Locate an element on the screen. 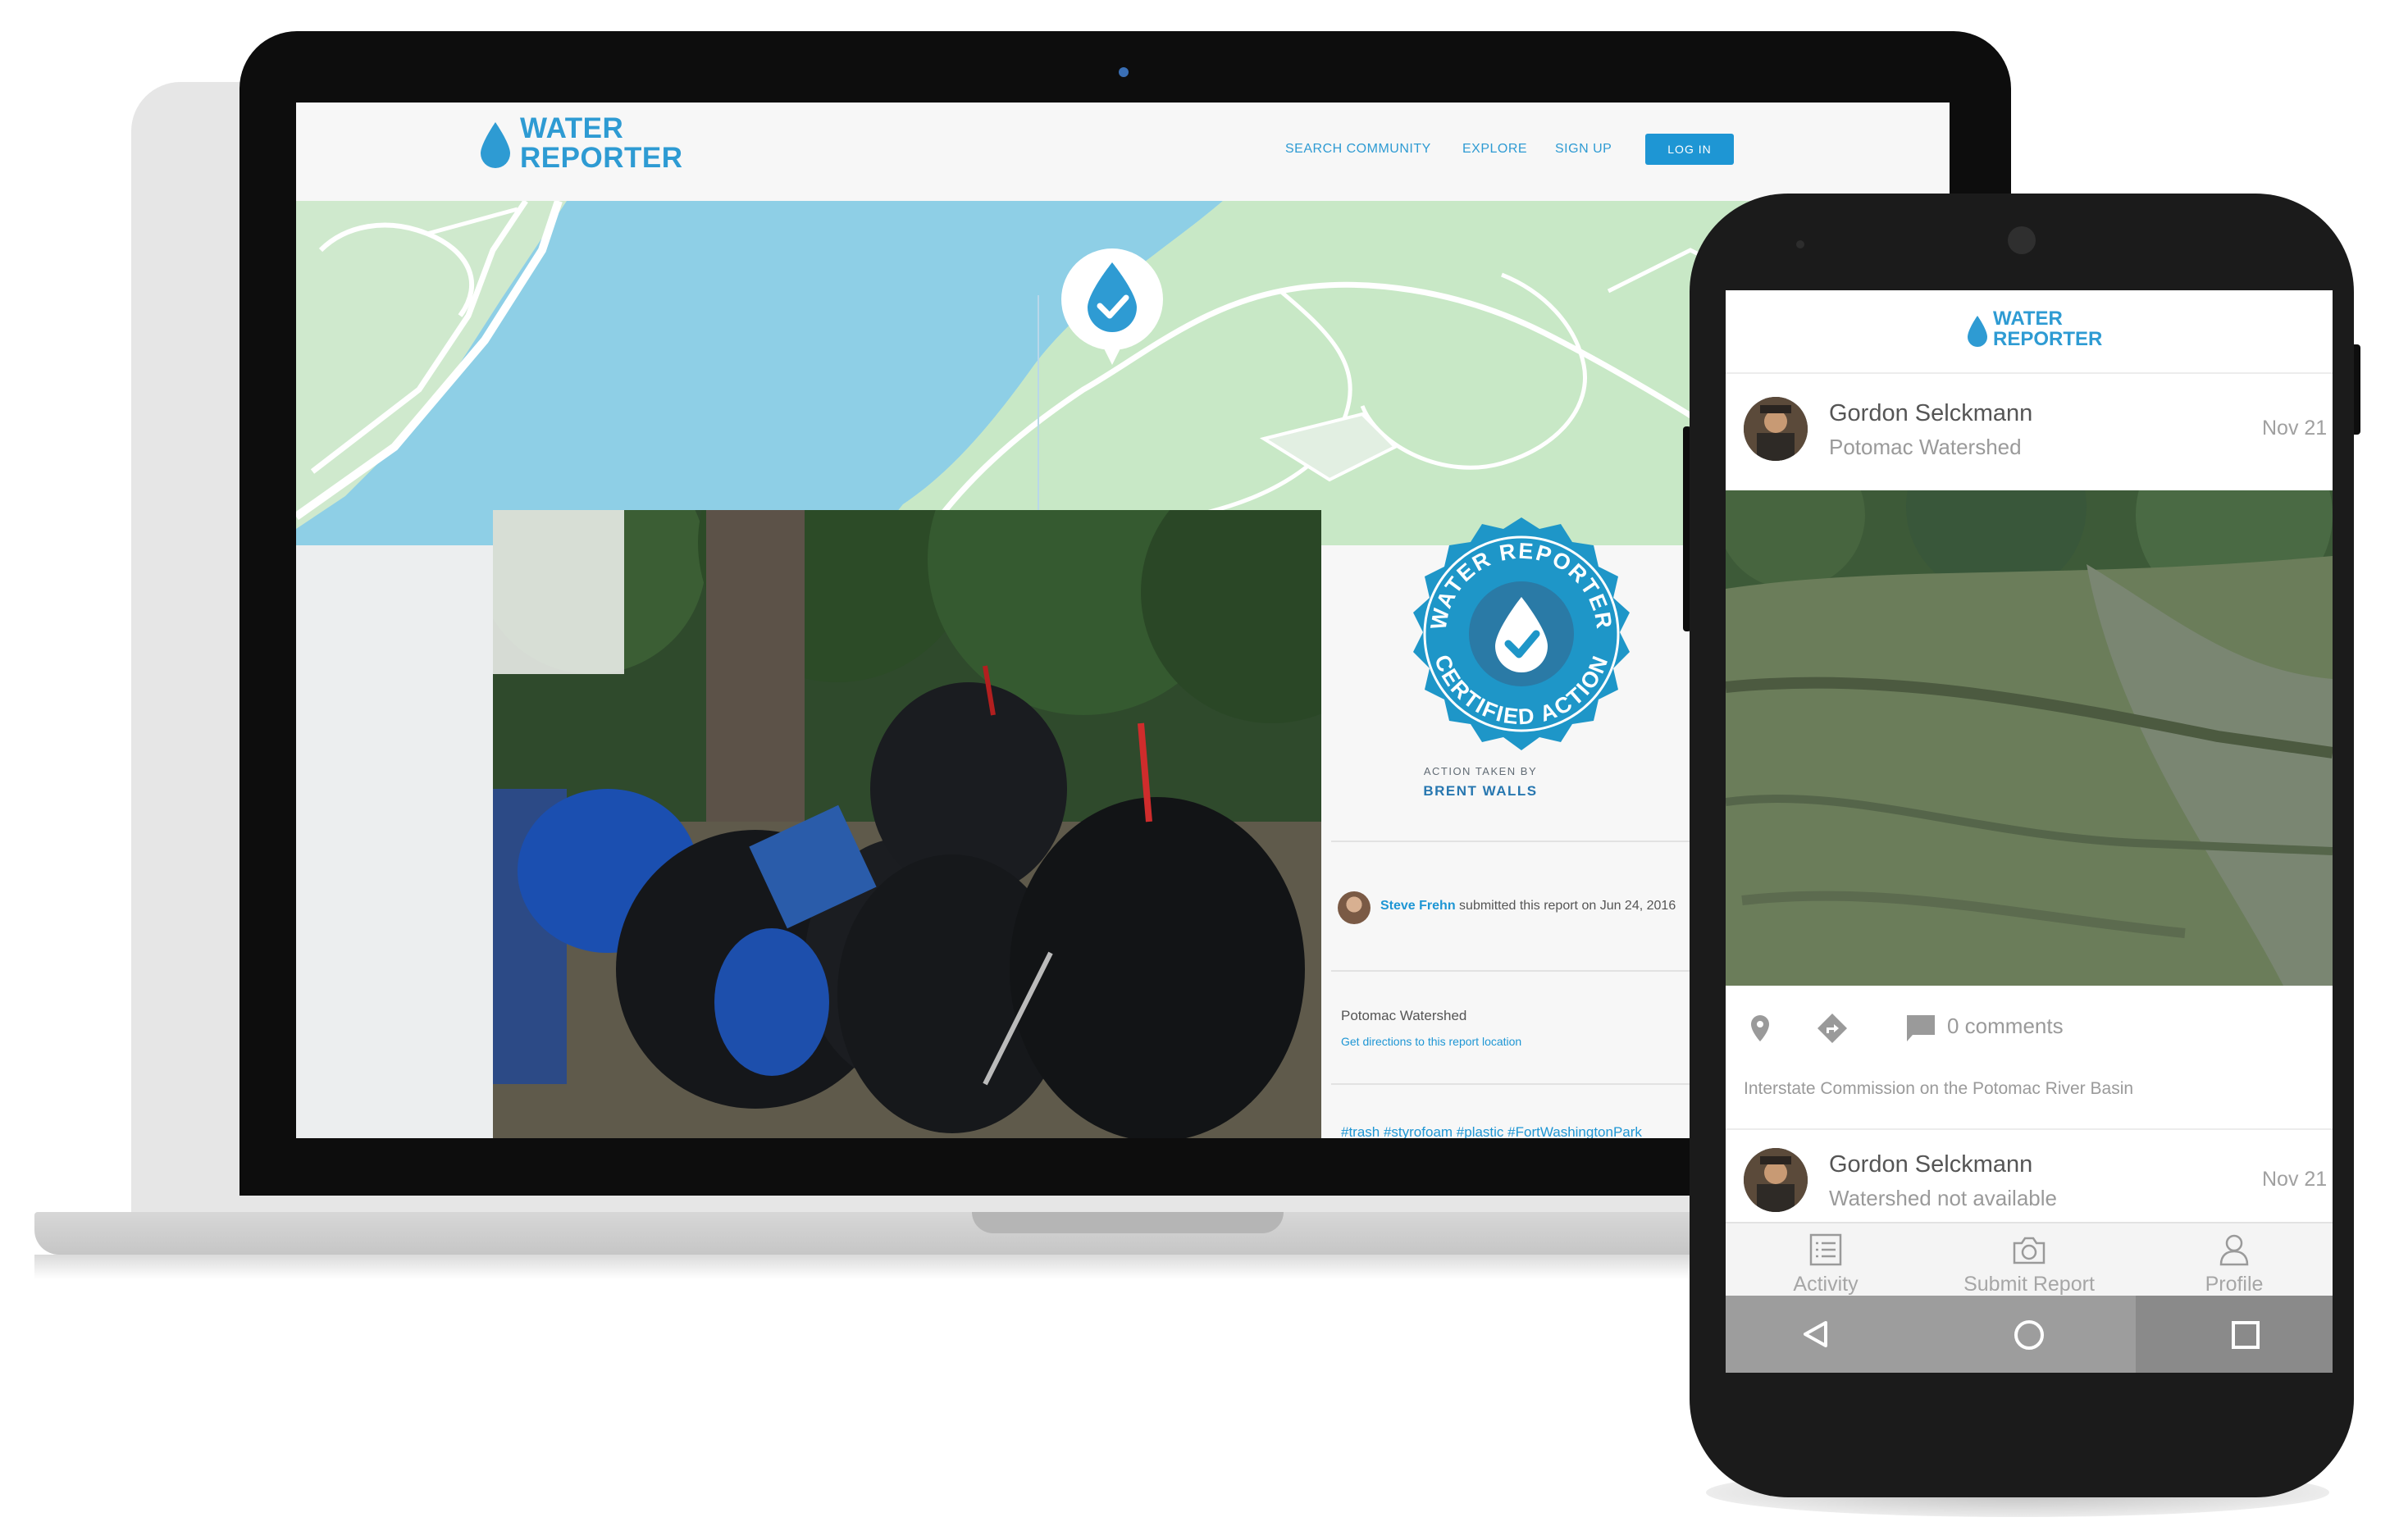 The width and height of the screenshot is (2399, 1540). submitter-name: Steve Frehn is located at coordinates (1418, 906).